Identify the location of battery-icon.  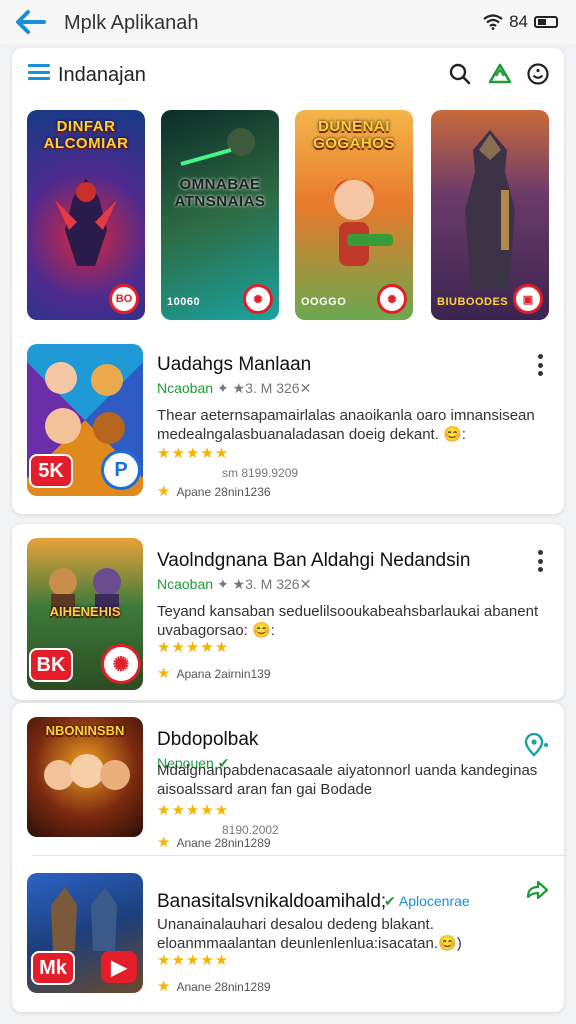
(546, 22).